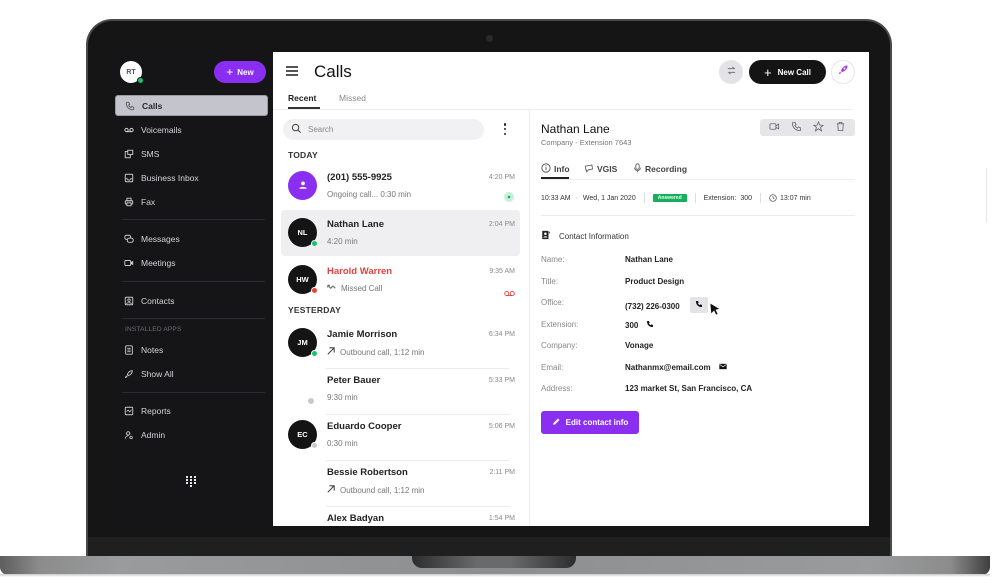  I want to click on tab-recording: Recording, so click(660, 169).